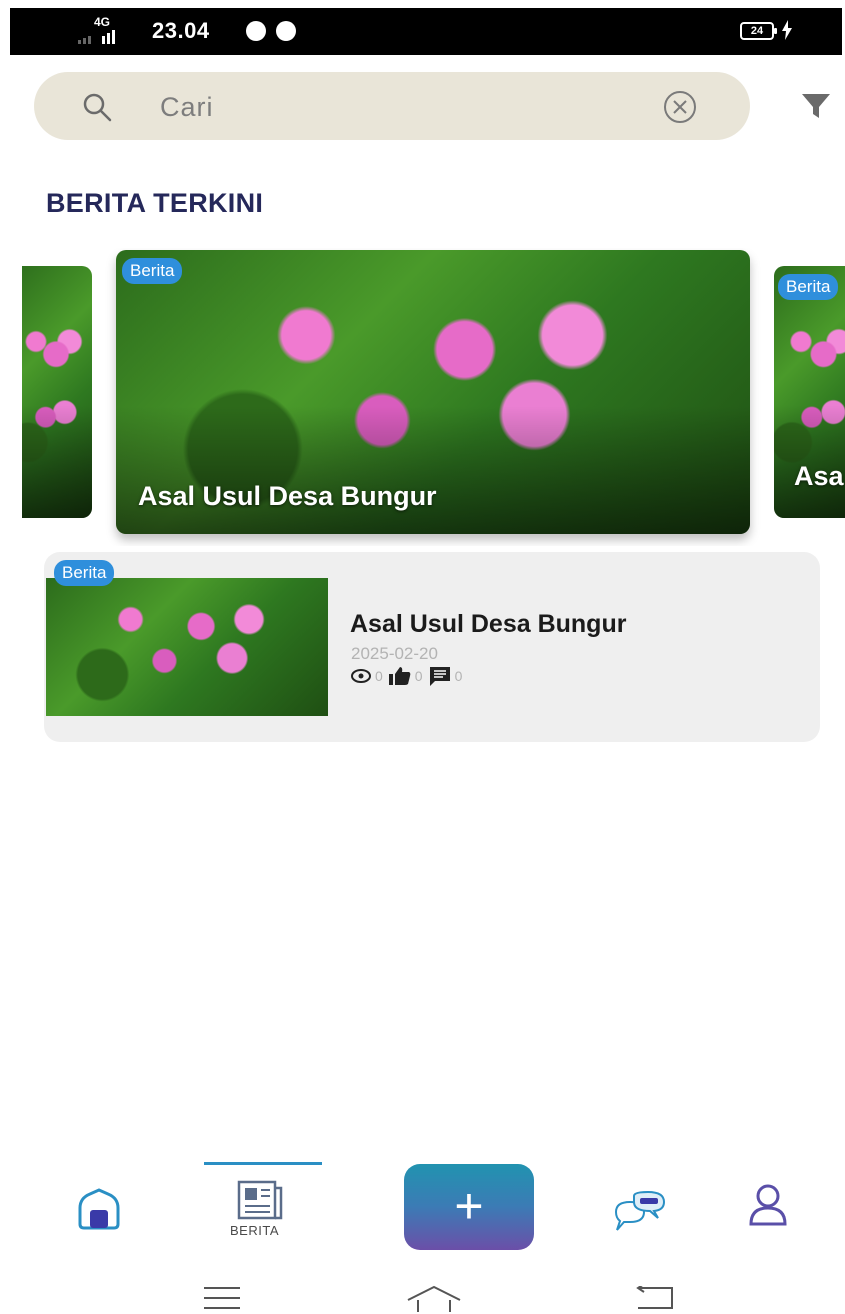 The image size is (845, 1314). Describe the element at coordinates (286, 31) in the screenshot. I see `compass-app-icon` at that location.